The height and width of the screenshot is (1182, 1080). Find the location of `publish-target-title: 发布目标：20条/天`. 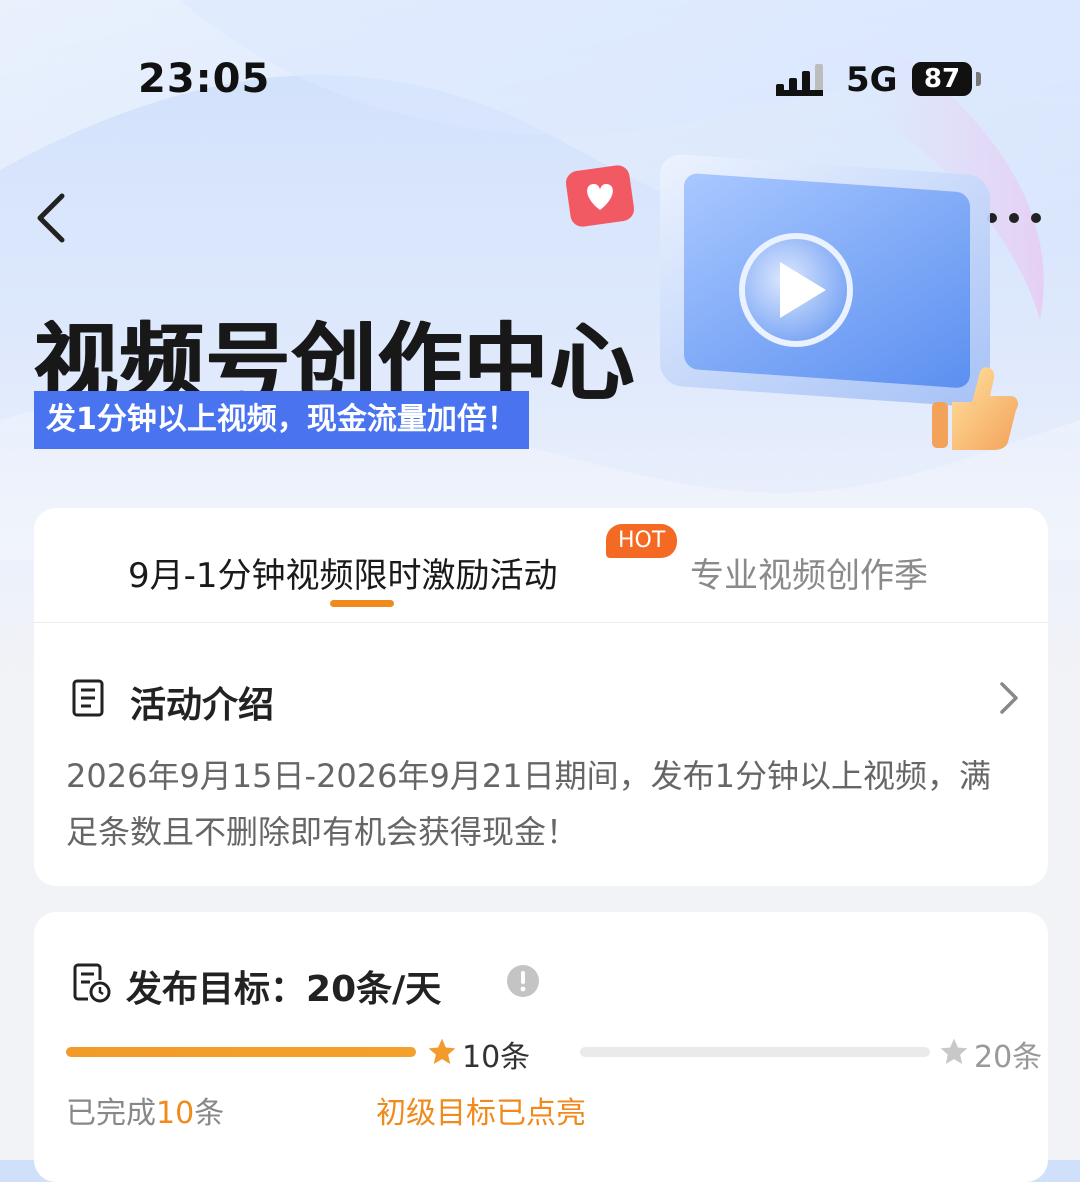

publish-target-title: 发布目标：20条/天 is located at coordinates (283, 986).